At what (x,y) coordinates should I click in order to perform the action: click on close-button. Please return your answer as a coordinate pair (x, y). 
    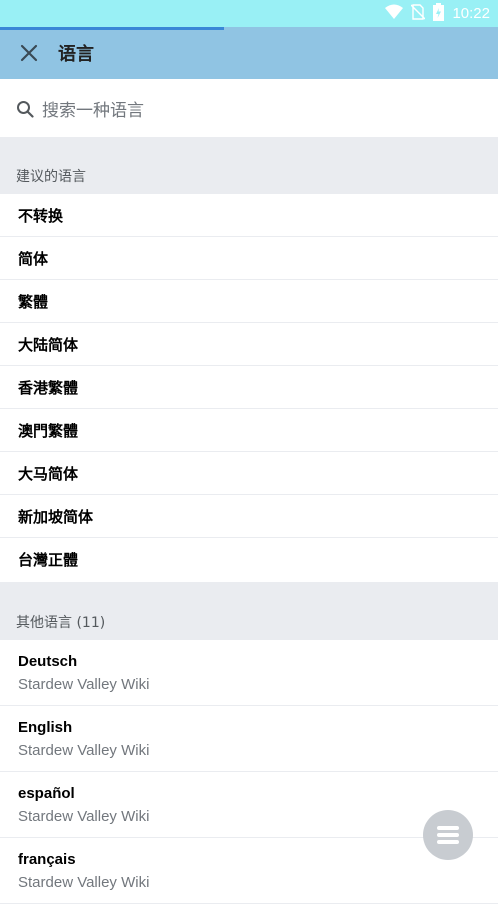
    Looking at the image, I should click on (29, 53).